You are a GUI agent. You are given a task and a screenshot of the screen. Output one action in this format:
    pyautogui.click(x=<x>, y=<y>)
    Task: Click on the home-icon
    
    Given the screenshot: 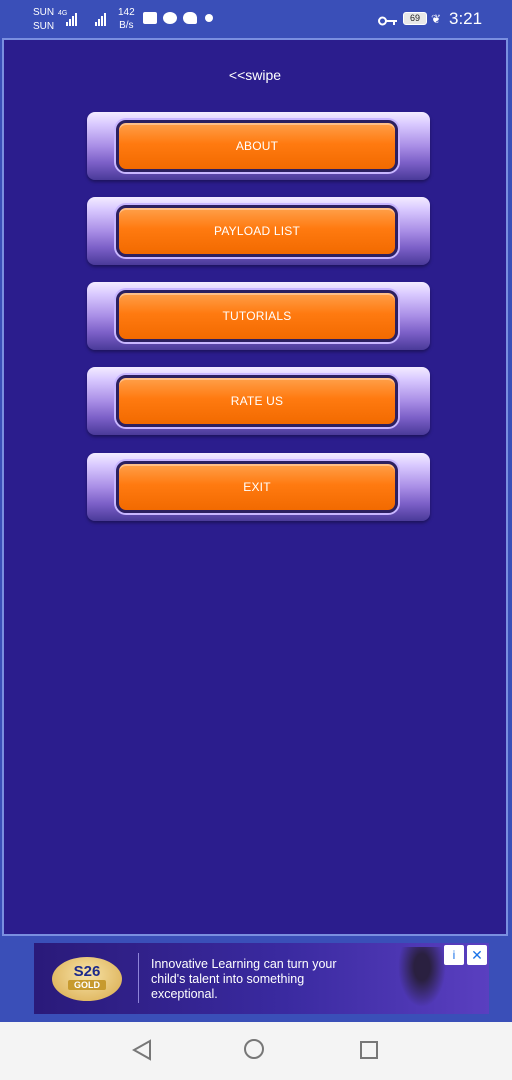 What is the action you would take?
    pyautogui.click(x=254, y=1049)
    